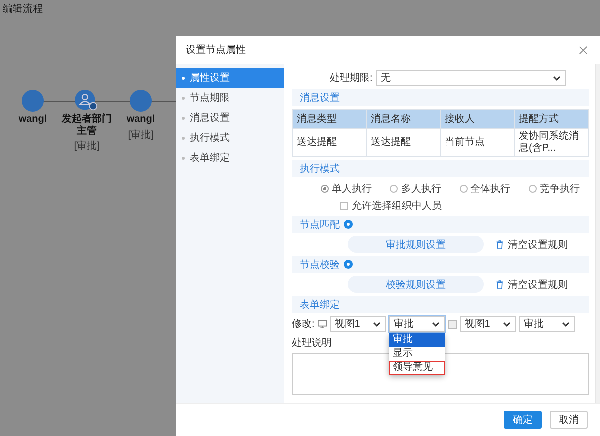 This screenshot has height=436, width=600. What do you see at coordinates (312, 343) in the screenshot?
I see `field-label: 处理说明` at bounding box center [312, 343].